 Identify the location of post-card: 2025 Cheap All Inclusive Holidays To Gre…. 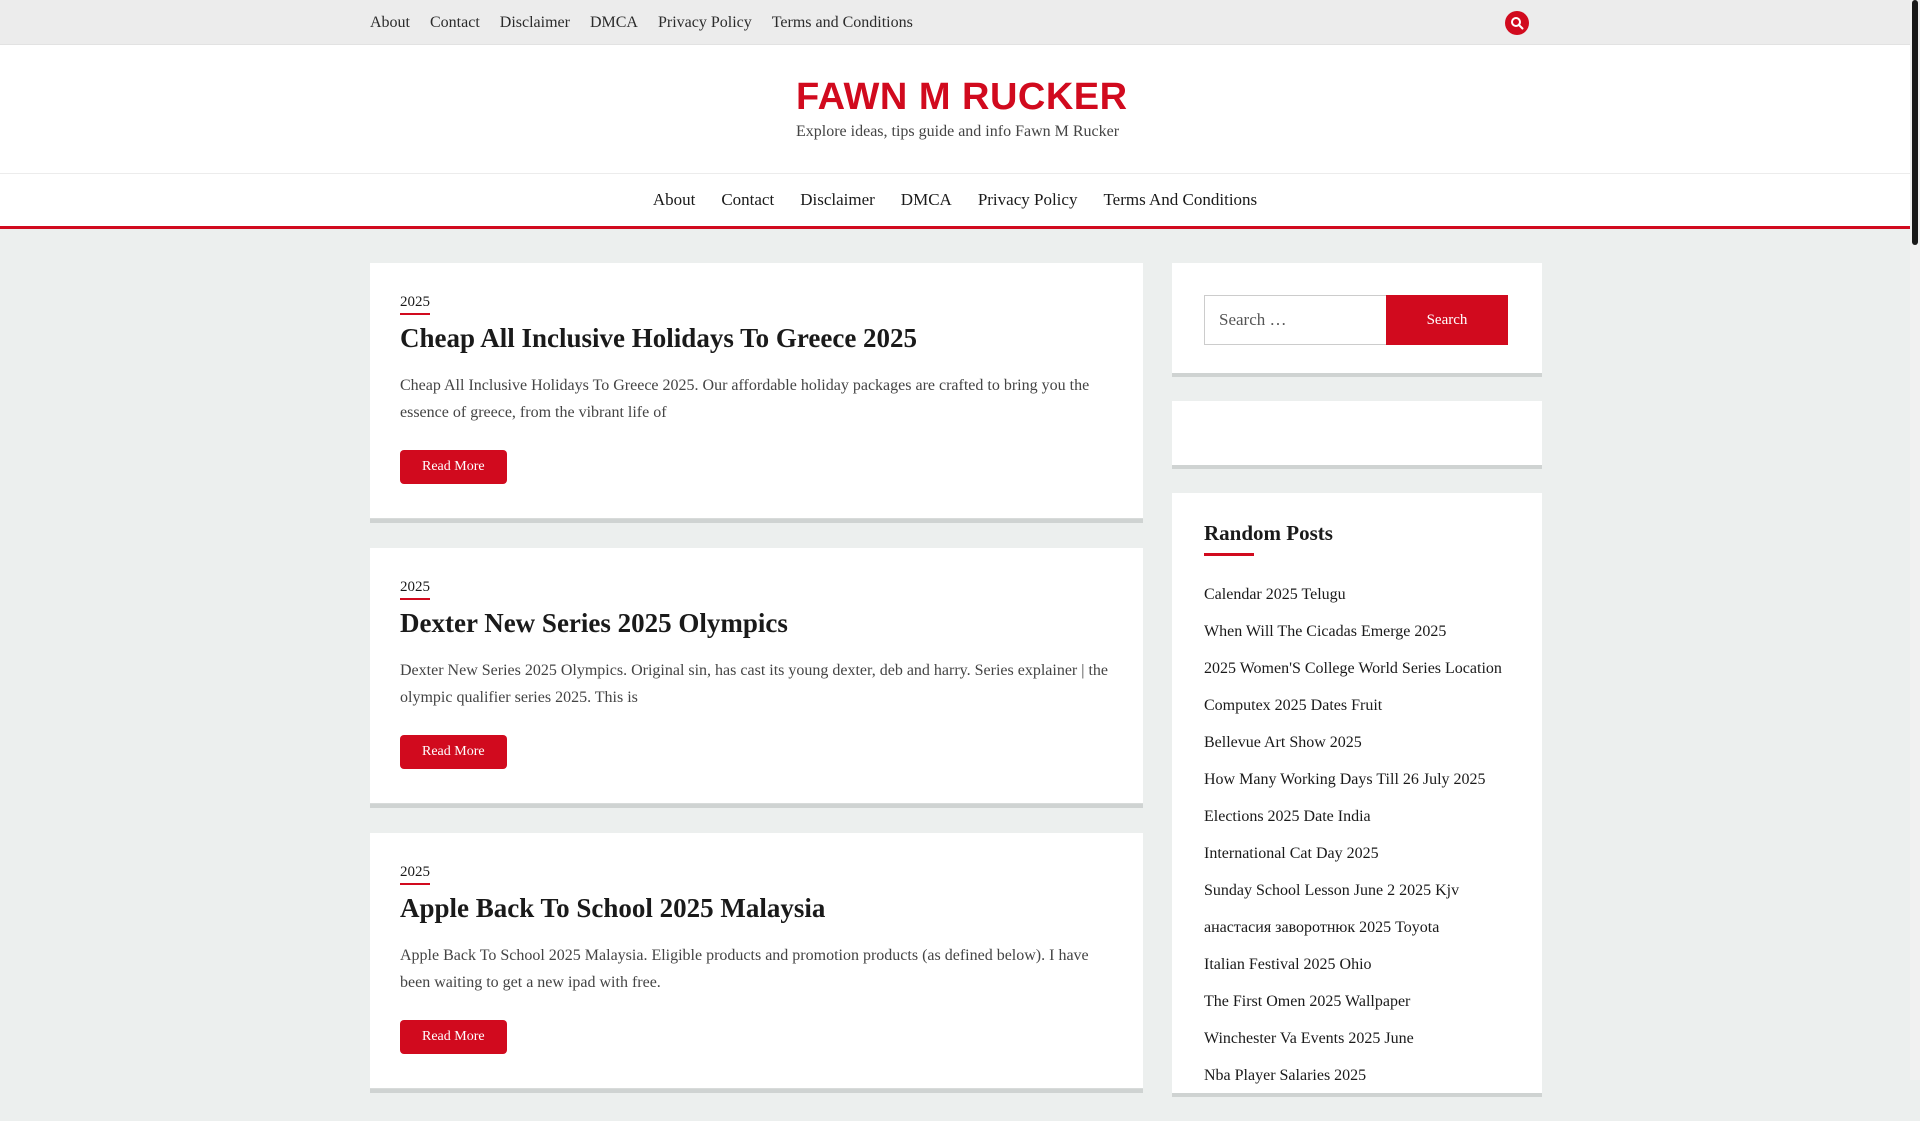
(756, 391).